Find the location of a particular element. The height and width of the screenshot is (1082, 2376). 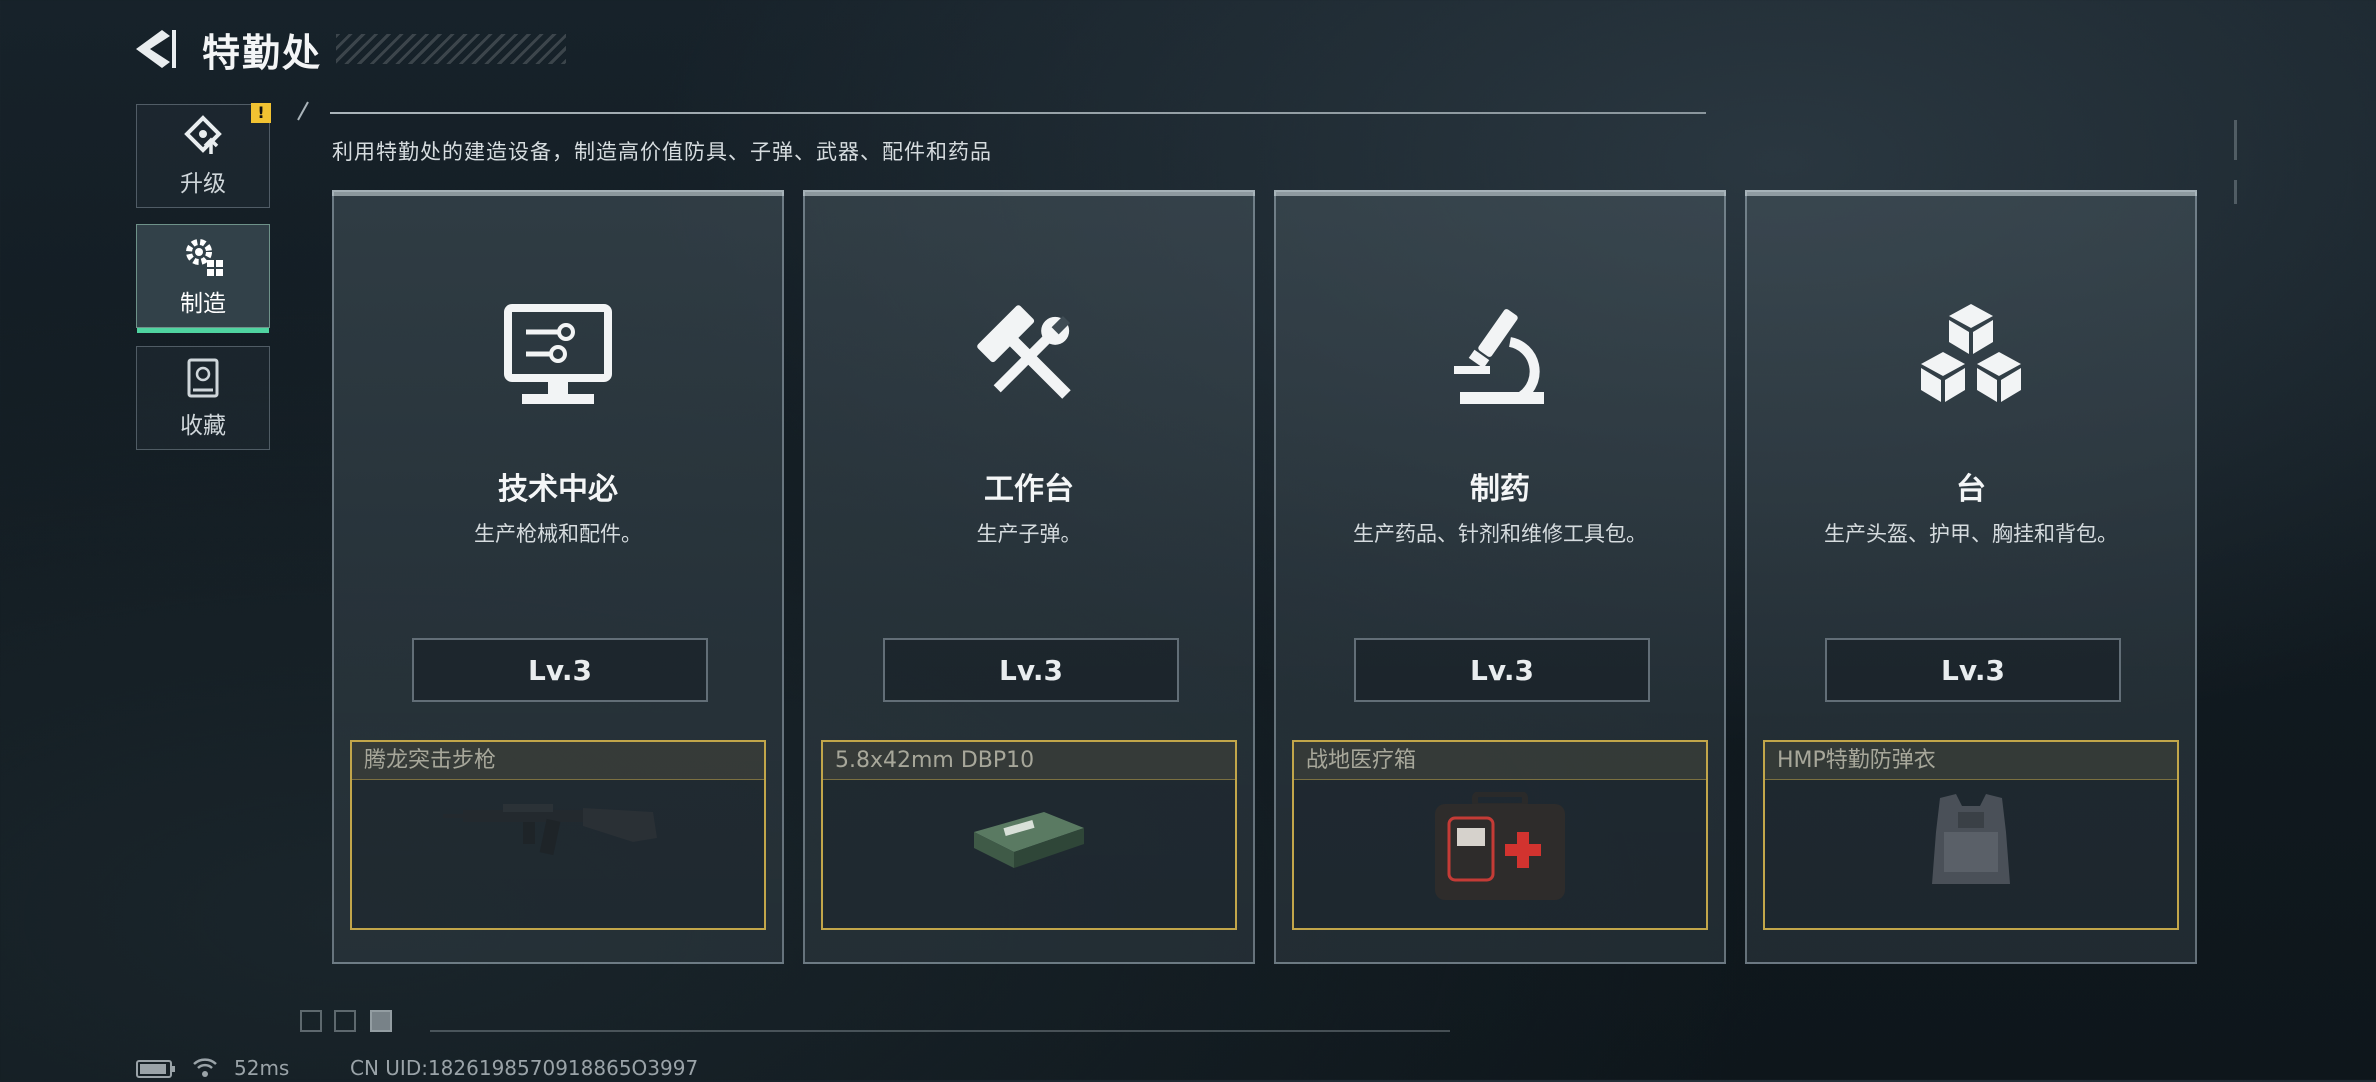

sidebar-item-craft: 制造 is located at coordinates (203, 278).